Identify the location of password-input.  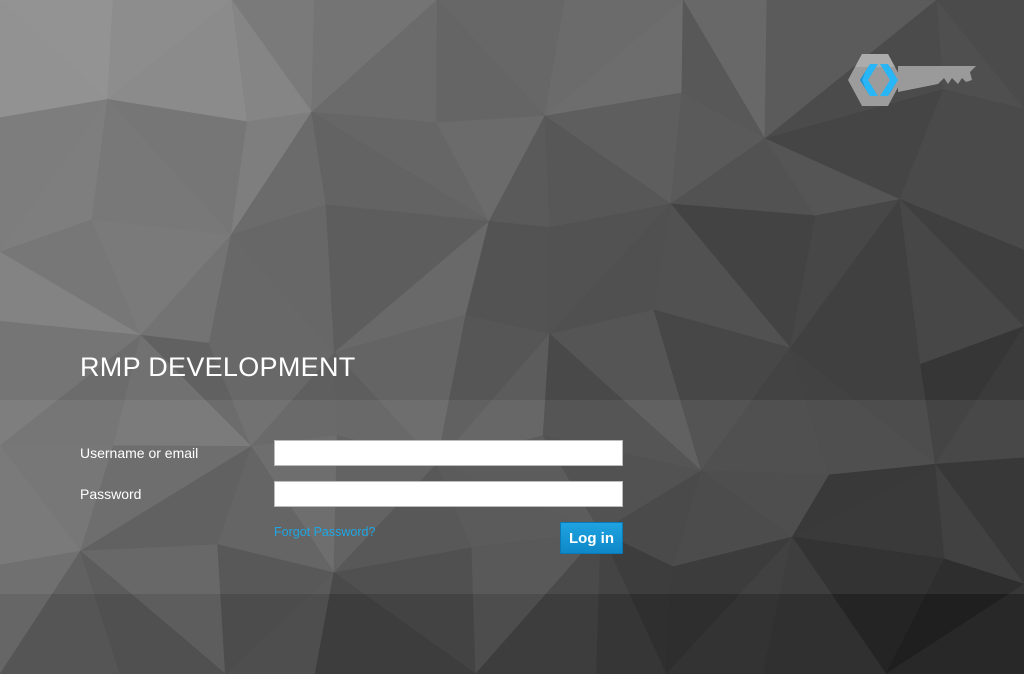
(448, 494).